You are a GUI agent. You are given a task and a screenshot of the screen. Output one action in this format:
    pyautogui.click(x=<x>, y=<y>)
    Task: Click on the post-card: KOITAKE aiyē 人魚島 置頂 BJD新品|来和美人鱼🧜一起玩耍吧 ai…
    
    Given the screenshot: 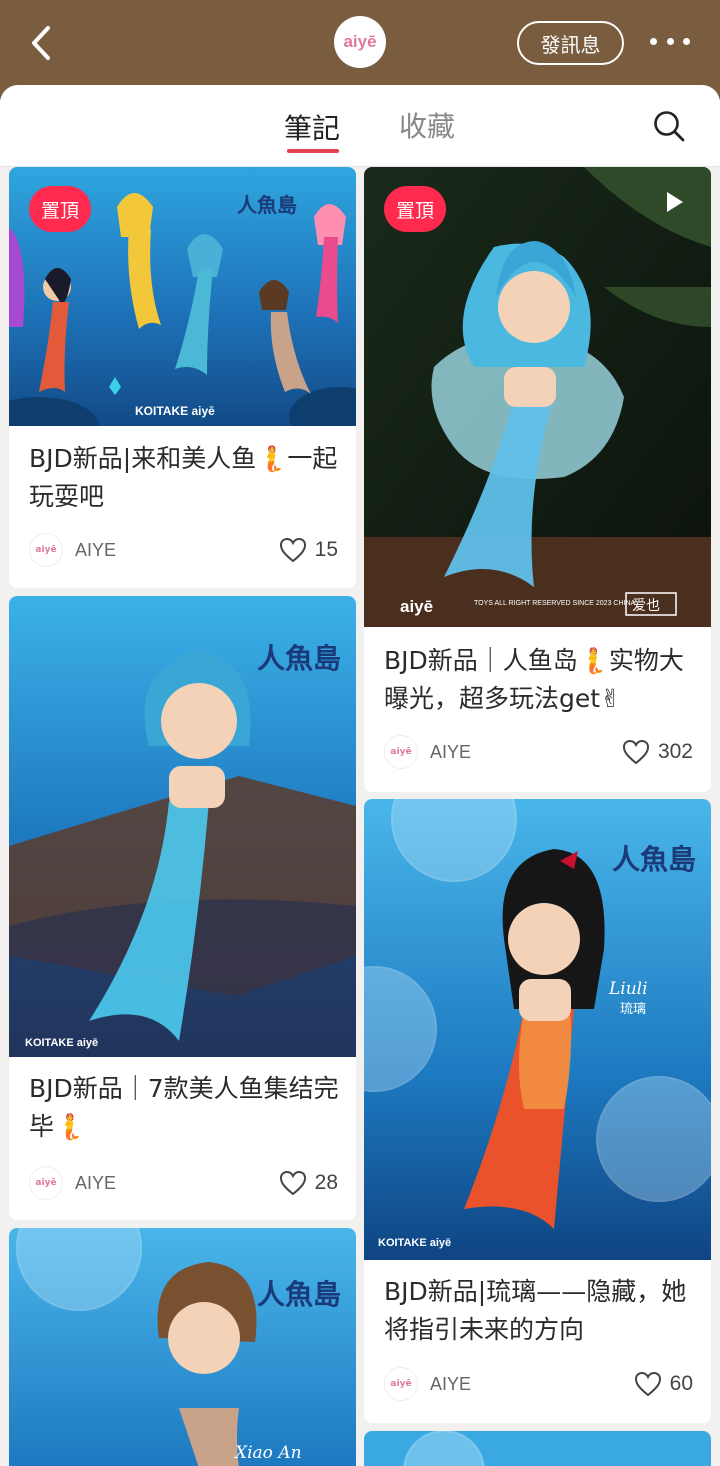 What is the action you would take?
    pyautogui.click(x=182, y=377)
    